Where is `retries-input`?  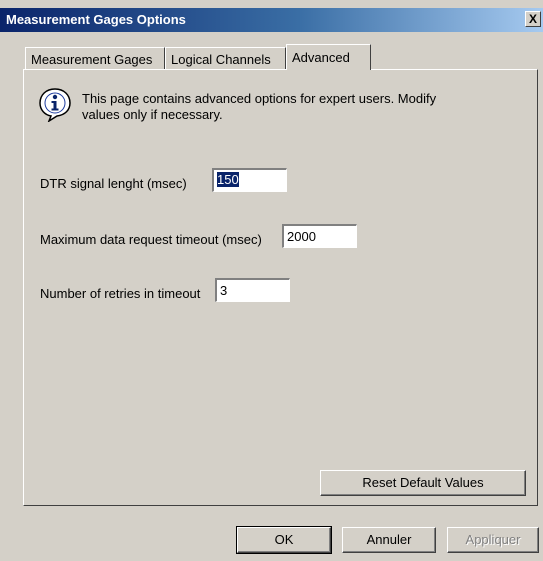 retries-input is located at coordinates (252, 290).